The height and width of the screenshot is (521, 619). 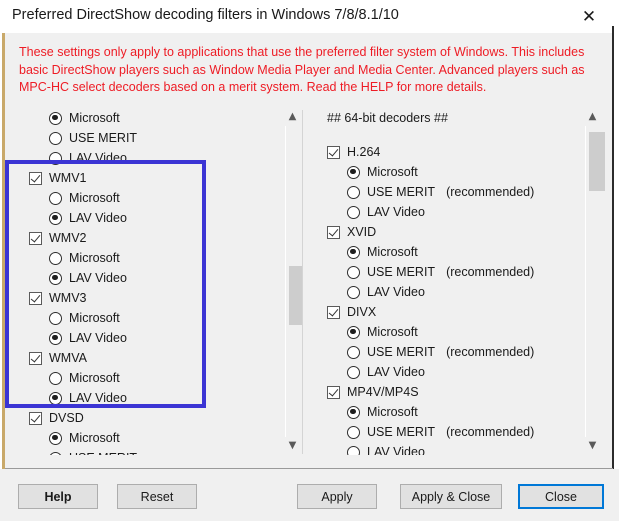 What do you see at coordinates (337, 496) in the screenshot?
I see `apply-button: Apply` at bounding box center [337, 496].